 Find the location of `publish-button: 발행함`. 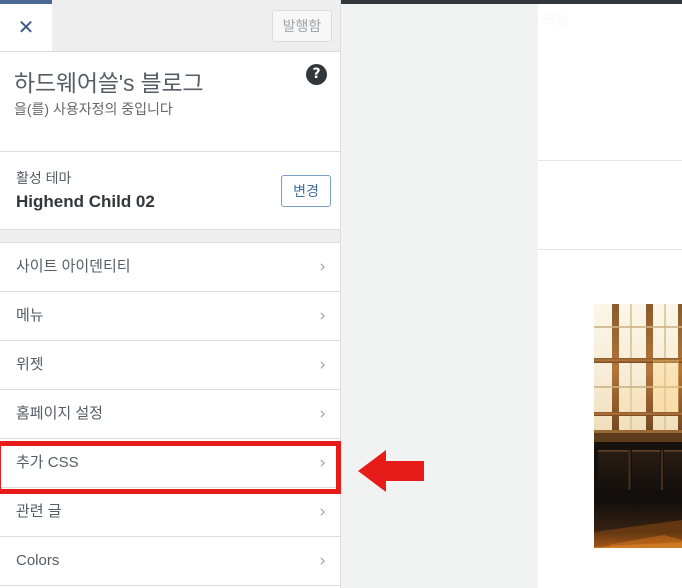

publish-button: 발행함 is located at coordinates (302, 26).